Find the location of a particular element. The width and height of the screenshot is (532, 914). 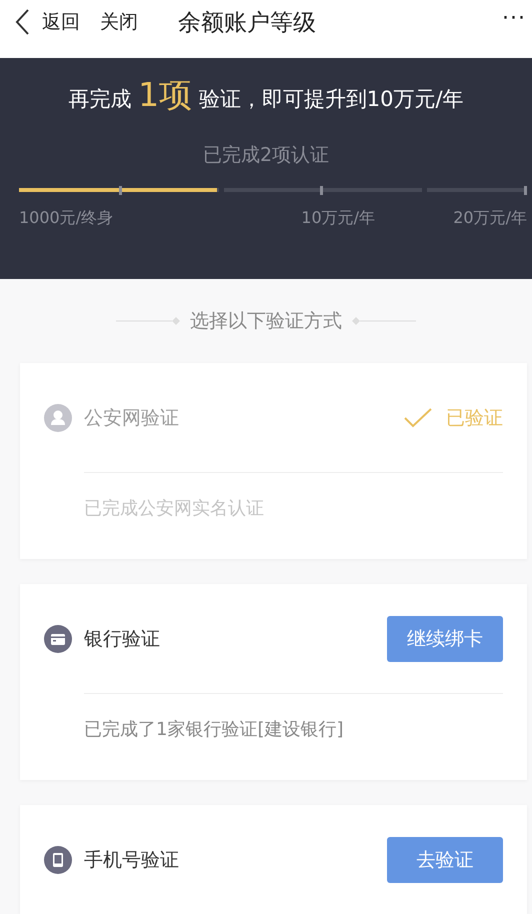

method-title: 手机号验证 is located at coordinates (131, 860).